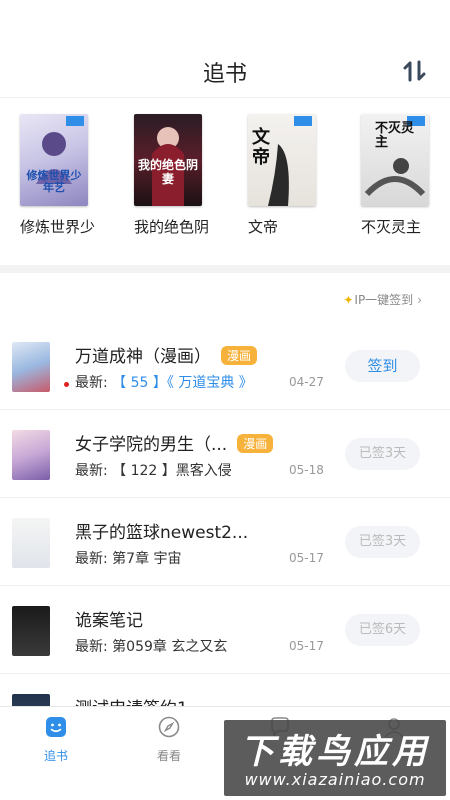  What do you see at coordinates (58, 227) in the screenshot?
I see `recommend-title: 修炼世界少` at bounding box center [58, 227].